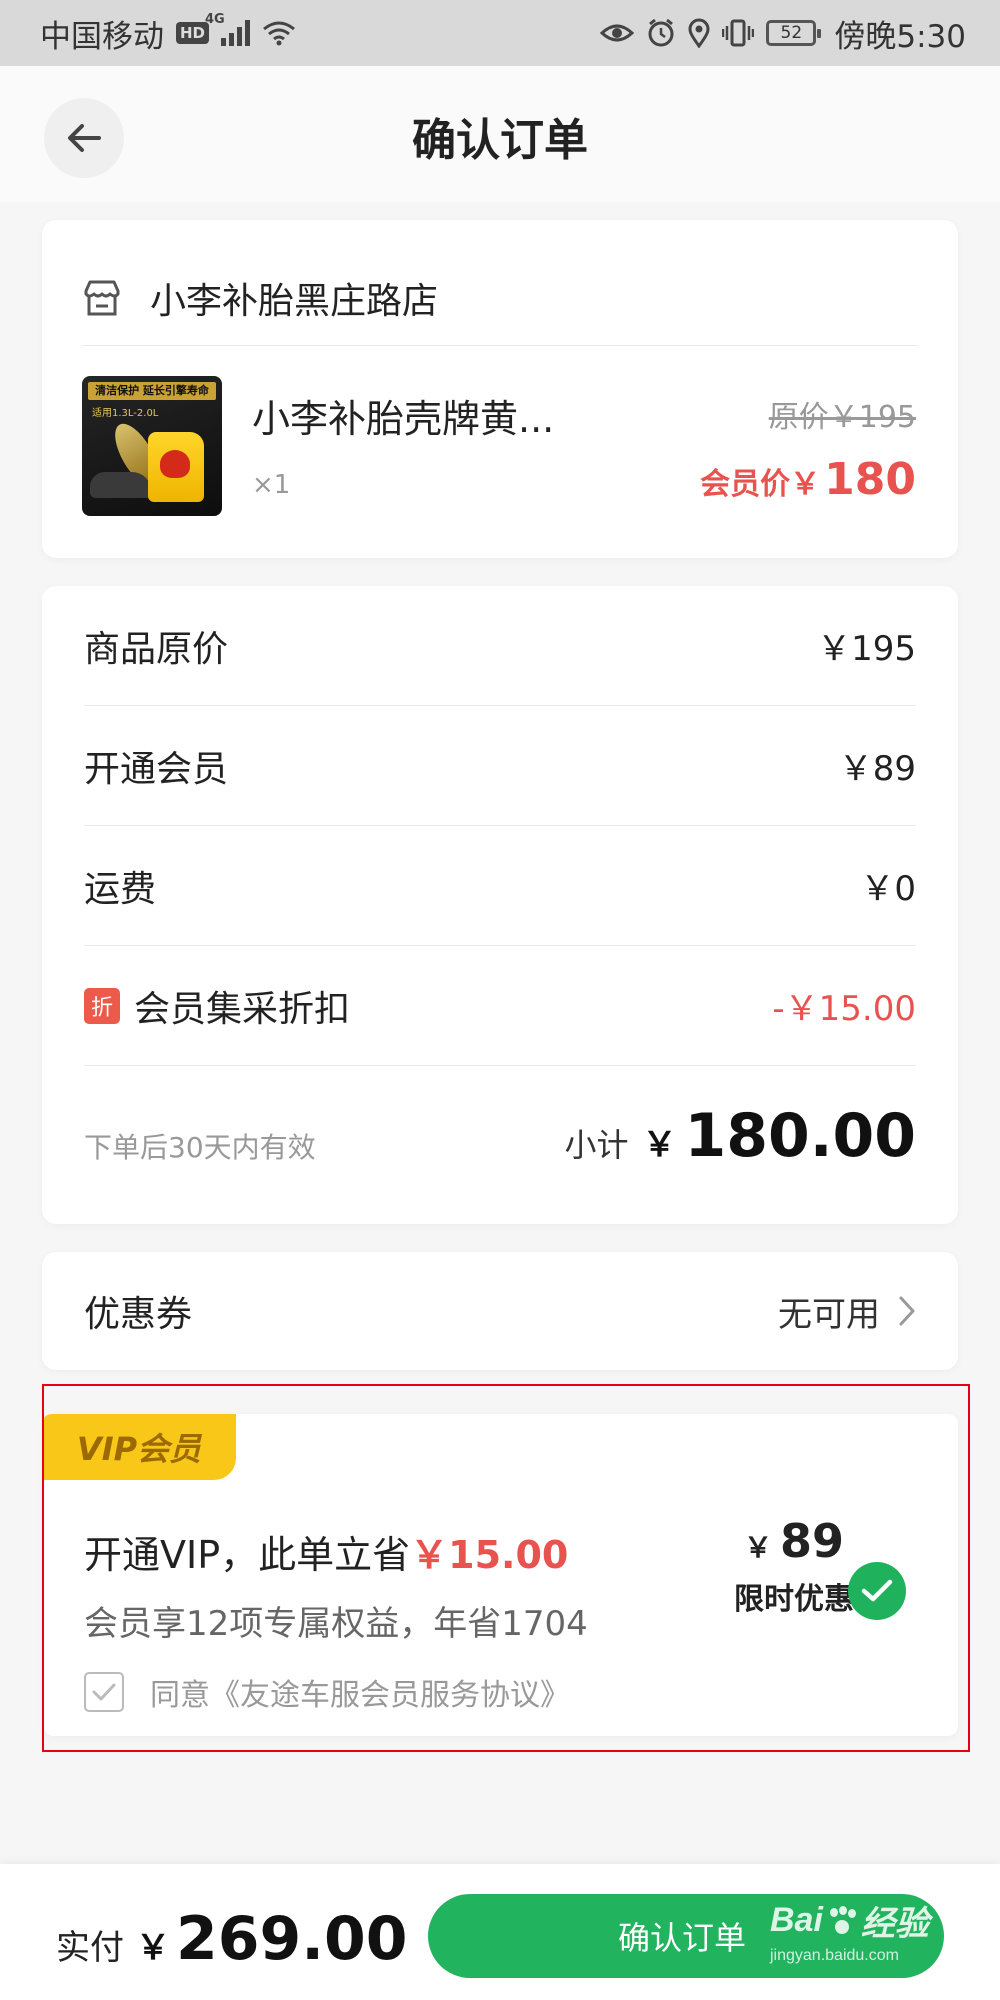 The image size is (1000, 2000). I want to click on store-row: 小李补胎黑庄路店, so click(500, 298).